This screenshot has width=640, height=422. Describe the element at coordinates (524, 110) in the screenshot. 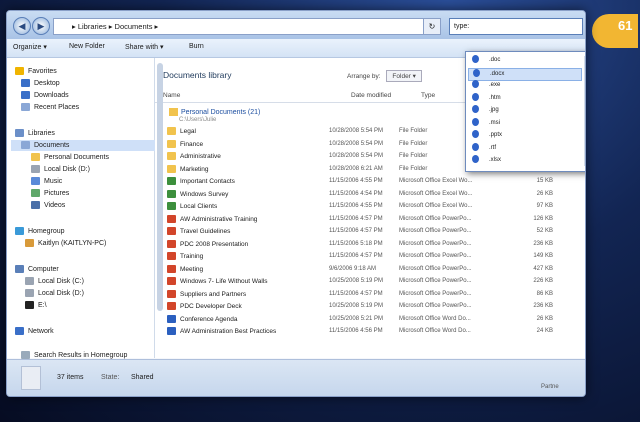

I see `filter-option: .jpg` at that location.